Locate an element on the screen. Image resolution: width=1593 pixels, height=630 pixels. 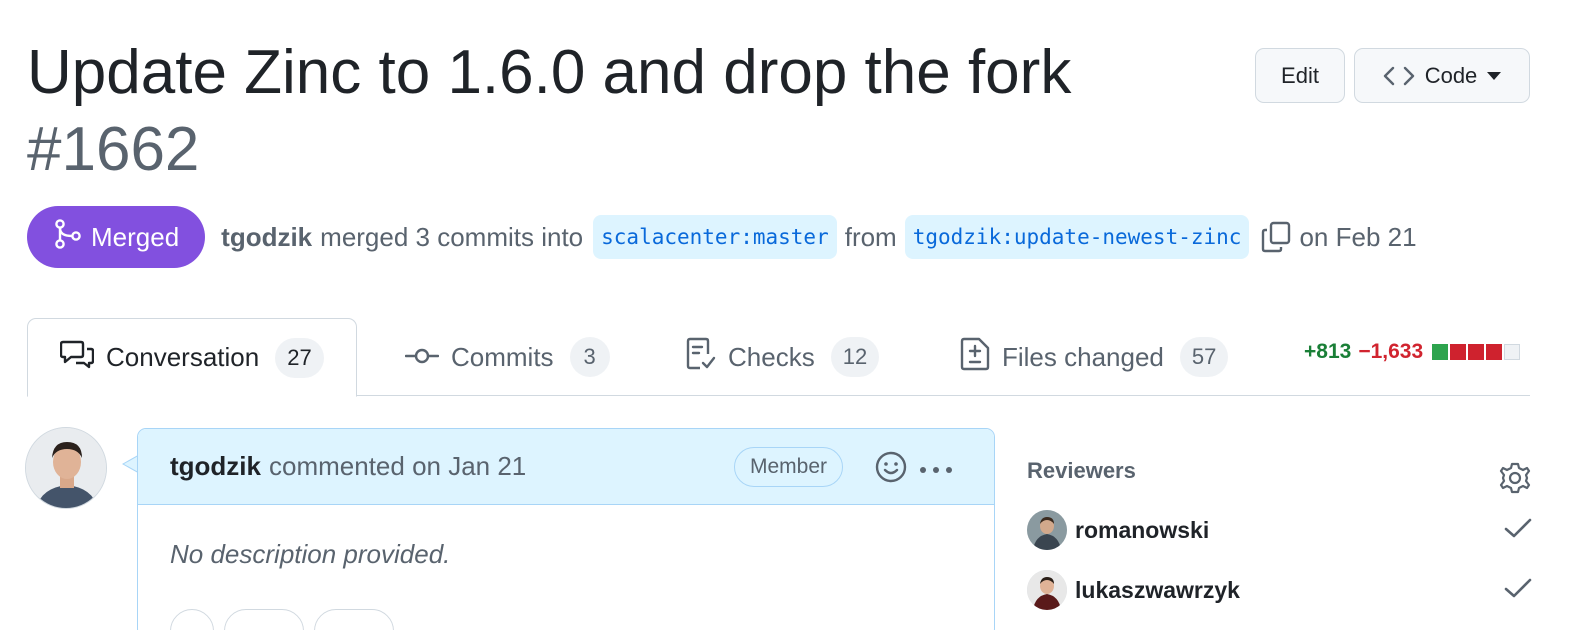
comment-discussion-icon is located at coordinates (77, 357).